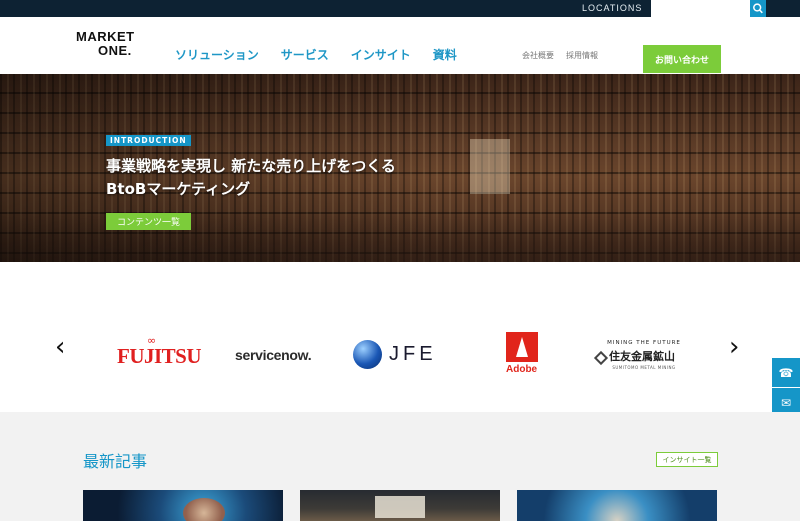  Describe the element at coordinates (445, 54) in the screenshot. I see `nav-item-resources: 資料` at that location.